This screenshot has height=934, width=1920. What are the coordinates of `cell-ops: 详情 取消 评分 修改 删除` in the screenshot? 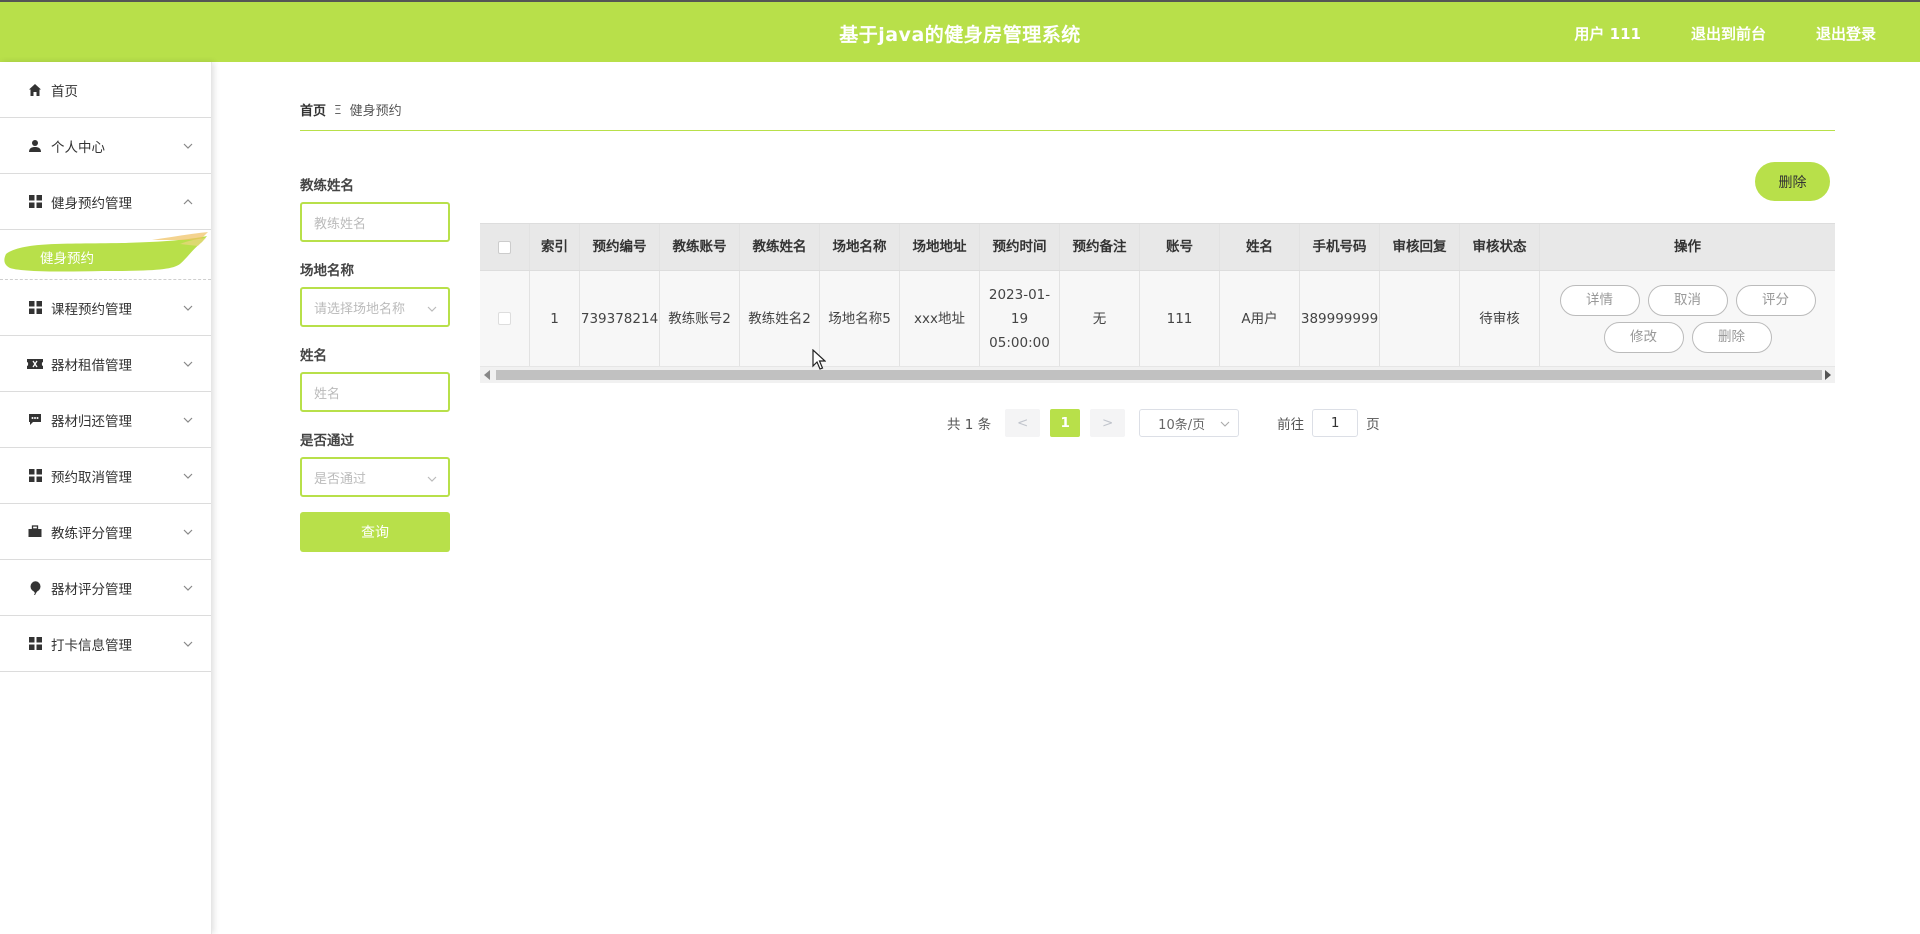 It's located at (1687, 318).